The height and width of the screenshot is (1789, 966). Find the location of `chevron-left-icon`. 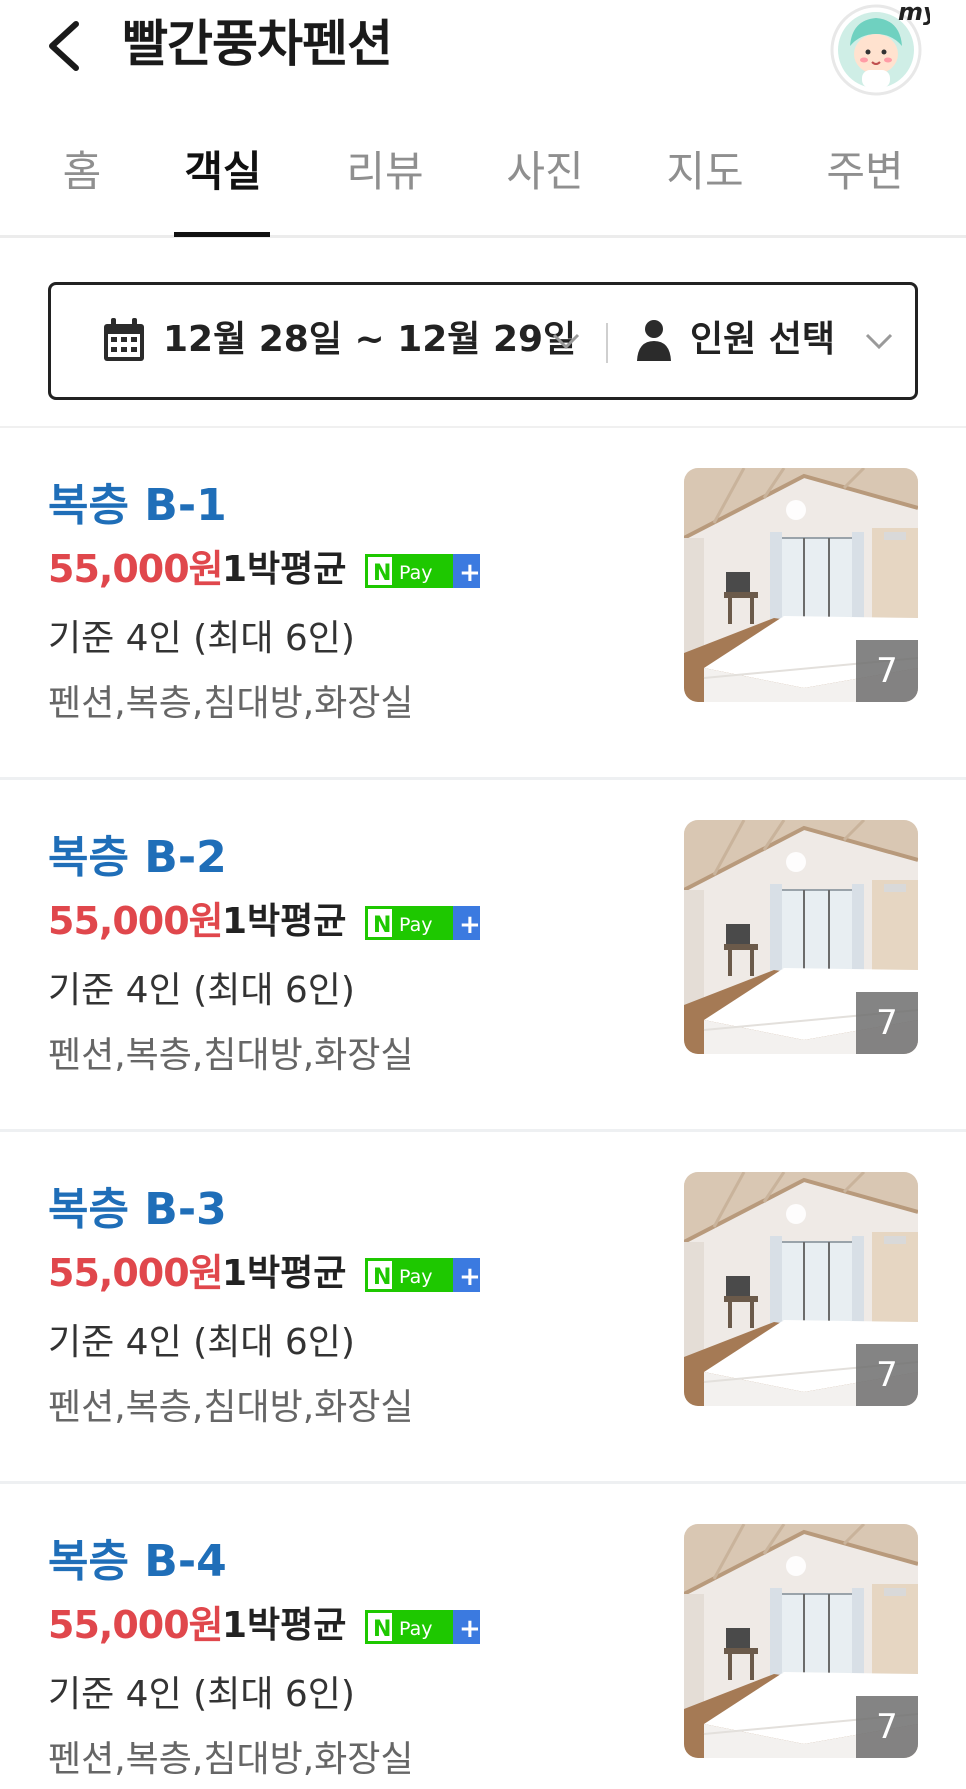

chevron-left-icon is located at coordinates (64, 46).